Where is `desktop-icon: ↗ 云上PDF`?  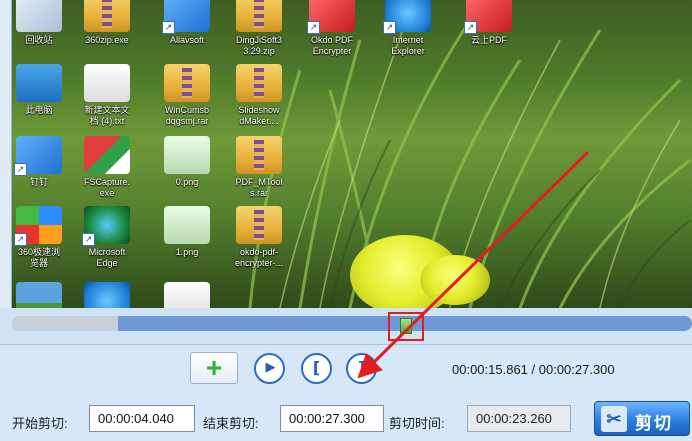
desktop-icon: ↗ 云上PDF is located at coordinates (489, 23).